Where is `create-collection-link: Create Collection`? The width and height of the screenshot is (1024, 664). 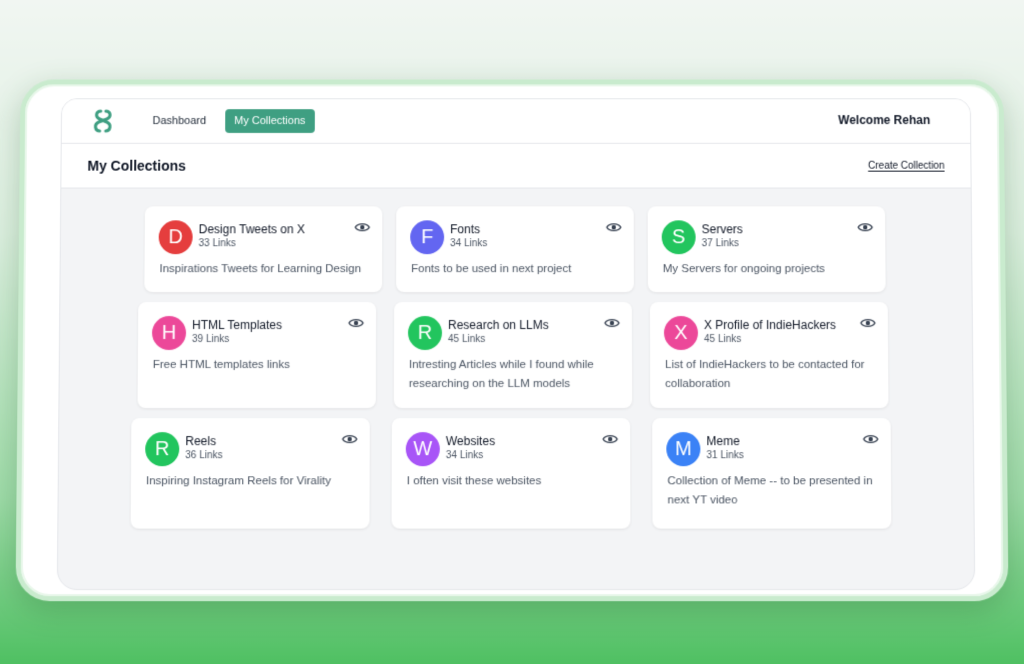
create-collection-link: Create Collection is located at coordinates (906, 166).